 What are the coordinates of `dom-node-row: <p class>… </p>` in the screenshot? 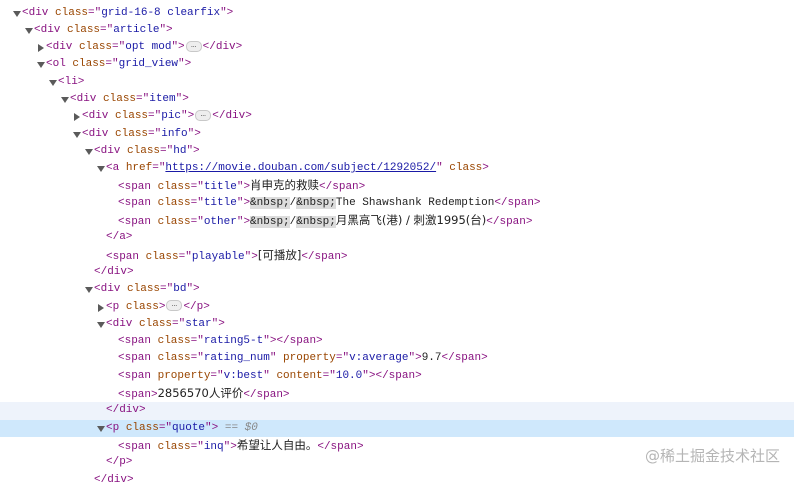 It's located at (397, 307).